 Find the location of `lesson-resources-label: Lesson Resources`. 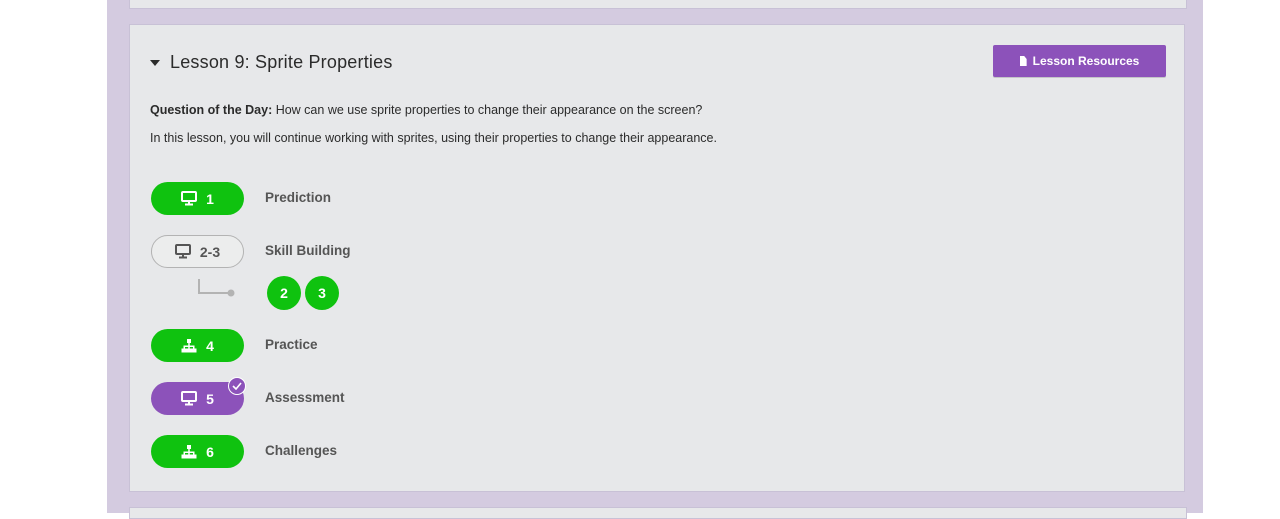

lesson-resources-label: Lesson Resources is located at coordinates (1086, 61).